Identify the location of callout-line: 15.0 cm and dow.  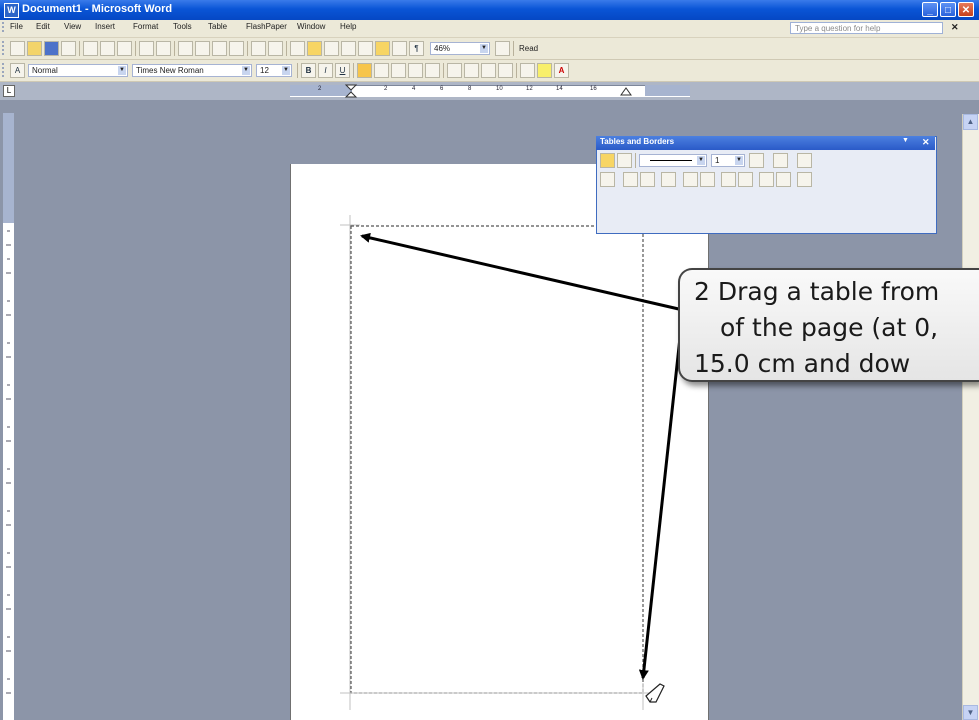
(802, 363).